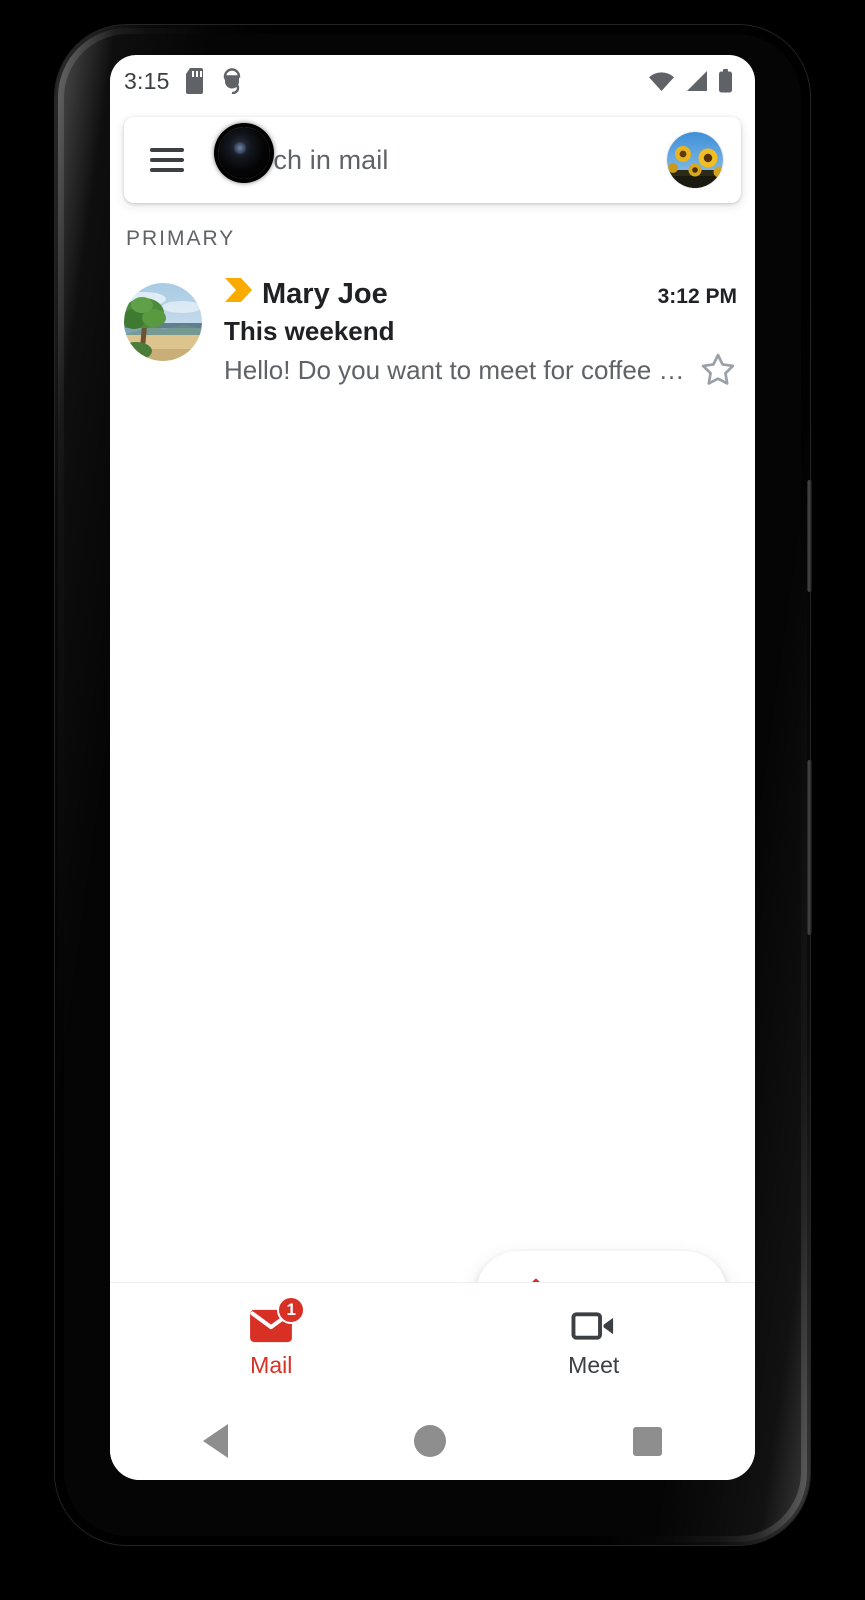 The image size is (865, 1600). I want to click on mail-icon-wrapper: 1, so click(277, 1320).